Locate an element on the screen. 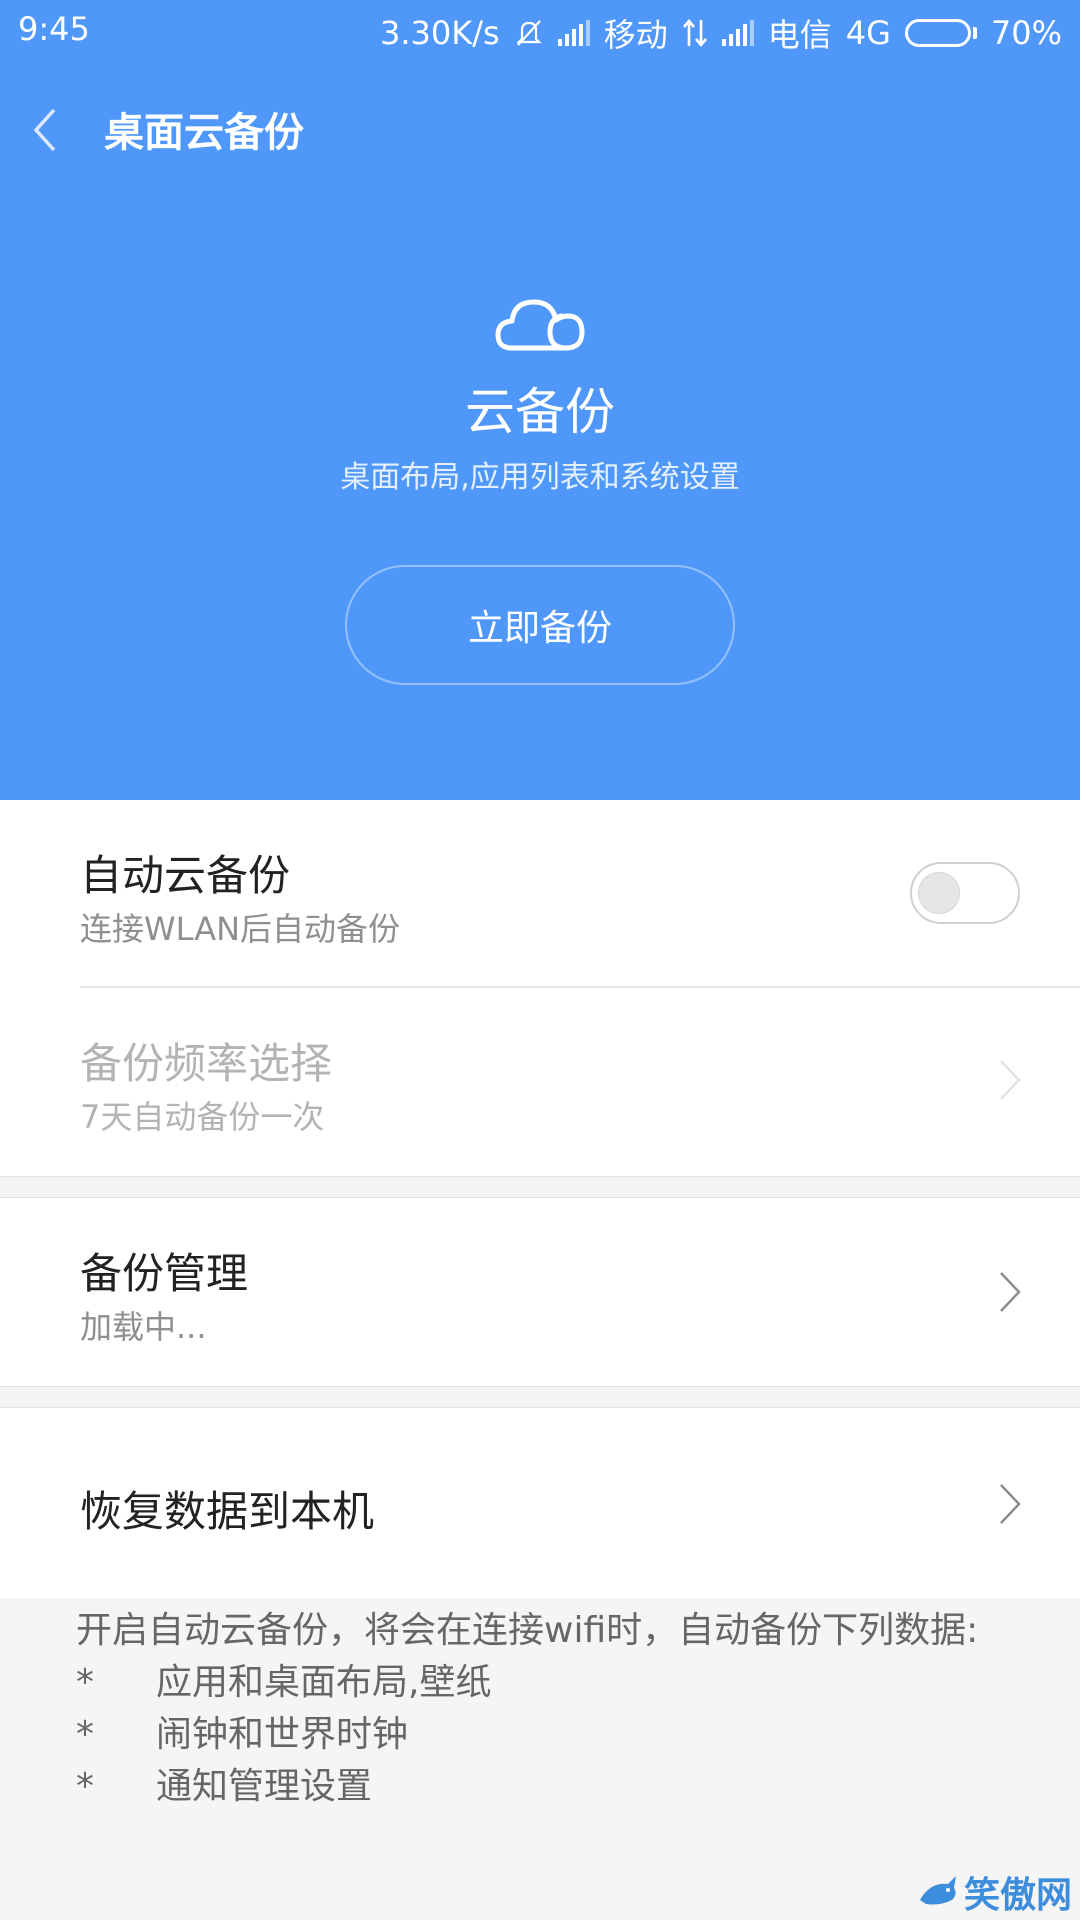 Image resolution: width=1080 pixels, height=1920 pixels. shark-logo-icon is located at coordinates (937, 1890).